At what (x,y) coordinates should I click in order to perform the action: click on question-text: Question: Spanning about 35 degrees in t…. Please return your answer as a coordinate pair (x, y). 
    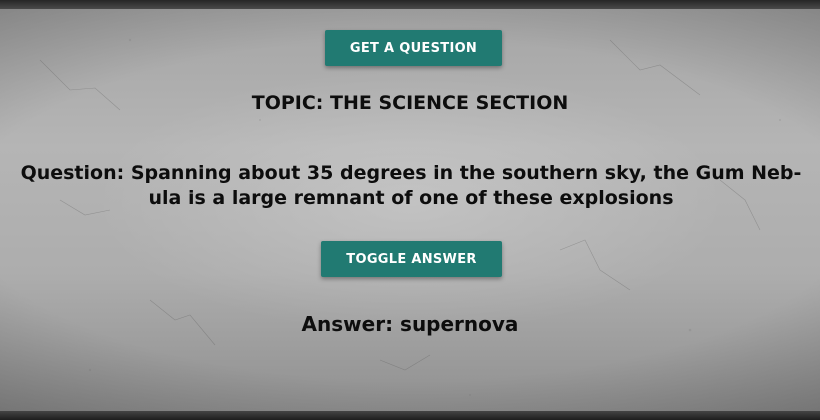
    Looking at the image, I should click on (411, 185).